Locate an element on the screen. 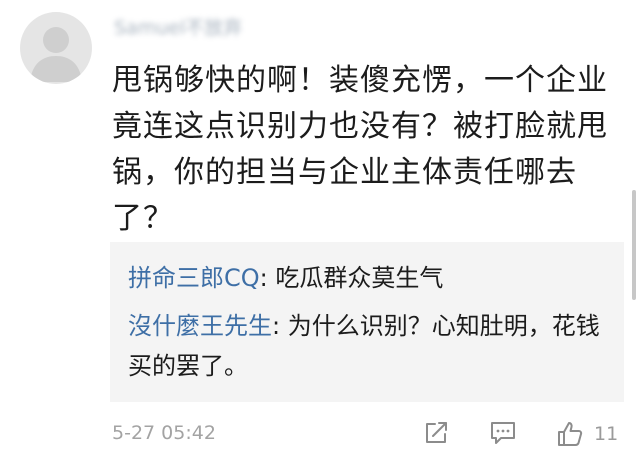  comment-meta: 5-27 05:42 11 is located at coordinates (372, 435).